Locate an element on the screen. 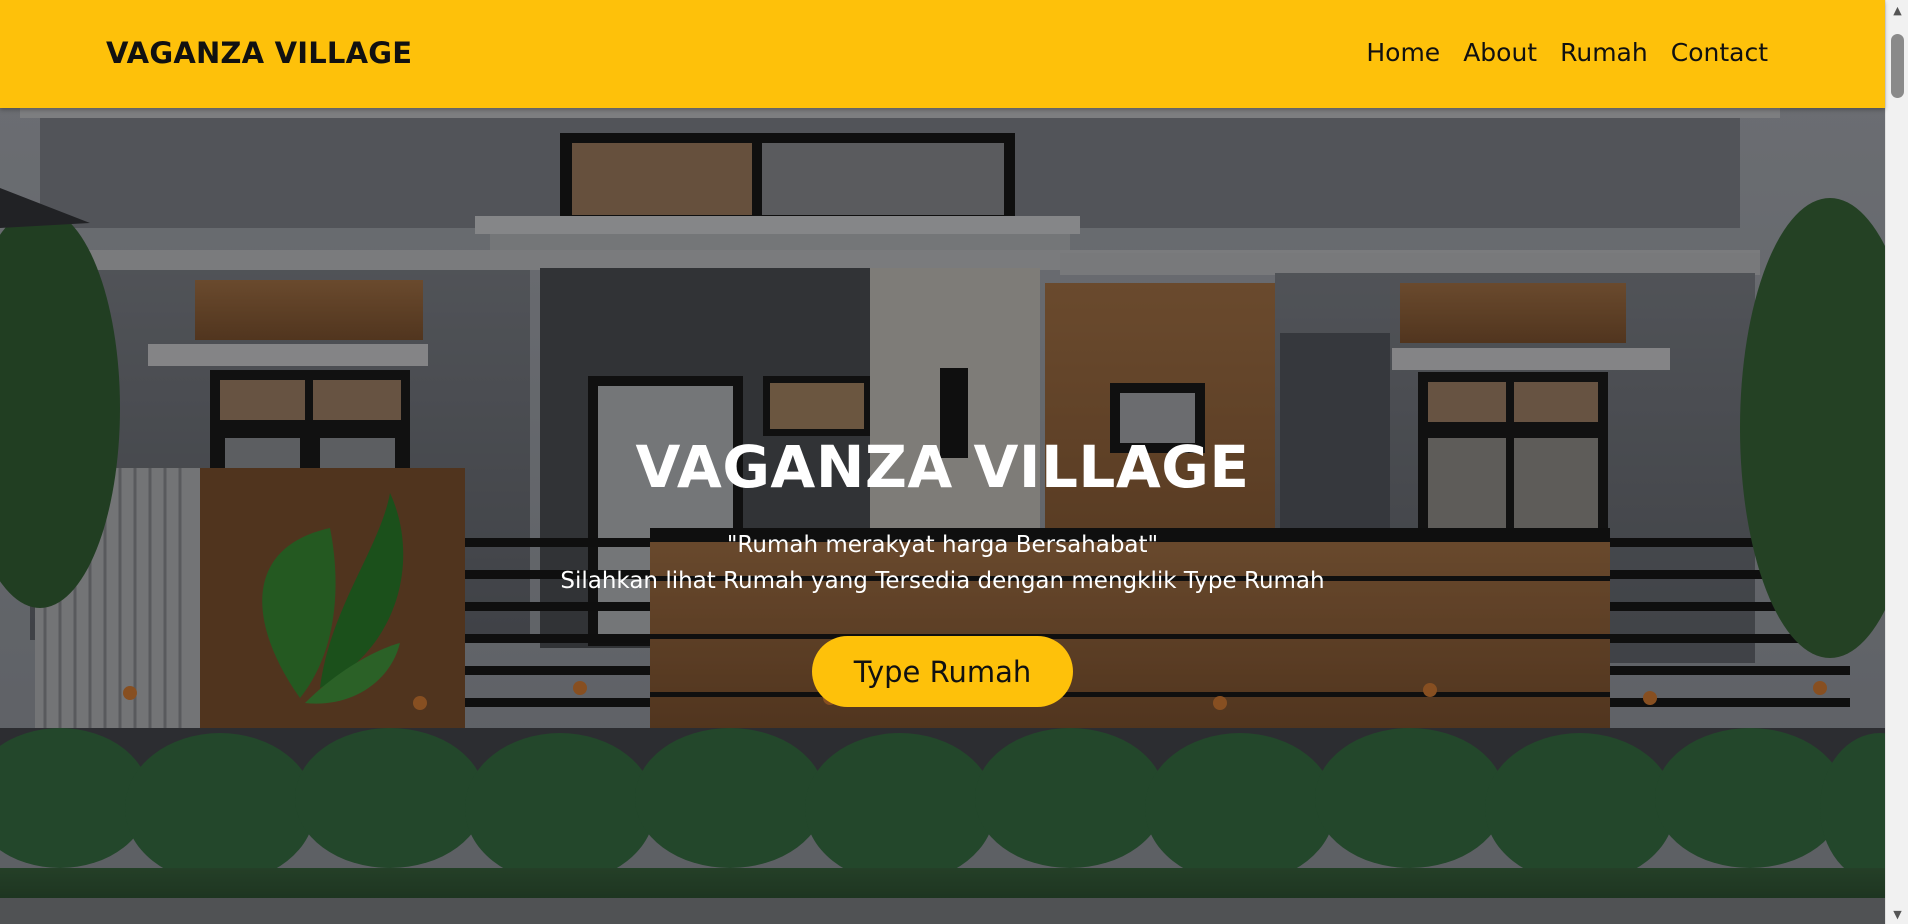 Image resolution: width=1908 pixels, height=924 pixels. type-rumah-button: Type Rumah is located at coordinates (942, 671).